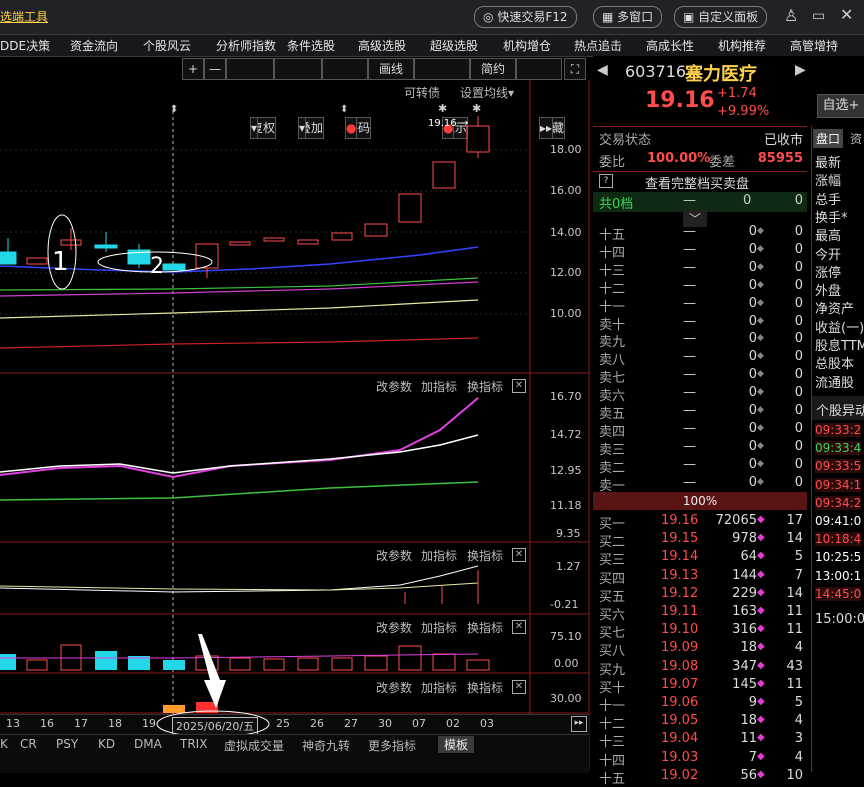  What do you see at coordinates (838, 448) in the screenshot?
I see `yidong-time: 09:33:4` at bounding box center [838, 448].